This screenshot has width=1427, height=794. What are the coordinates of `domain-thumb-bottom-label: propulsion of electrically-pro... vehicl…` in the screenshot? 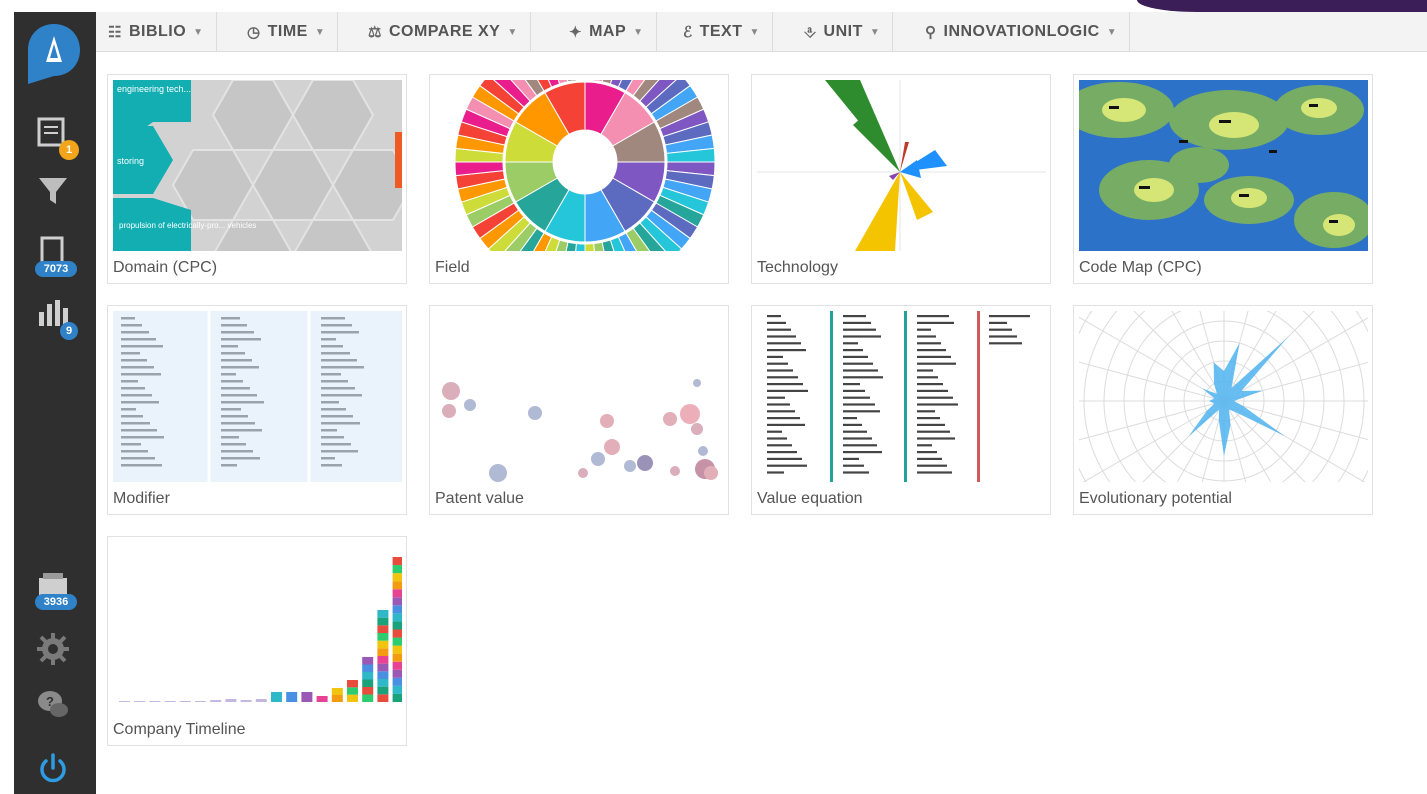 It's located at (187, 225).